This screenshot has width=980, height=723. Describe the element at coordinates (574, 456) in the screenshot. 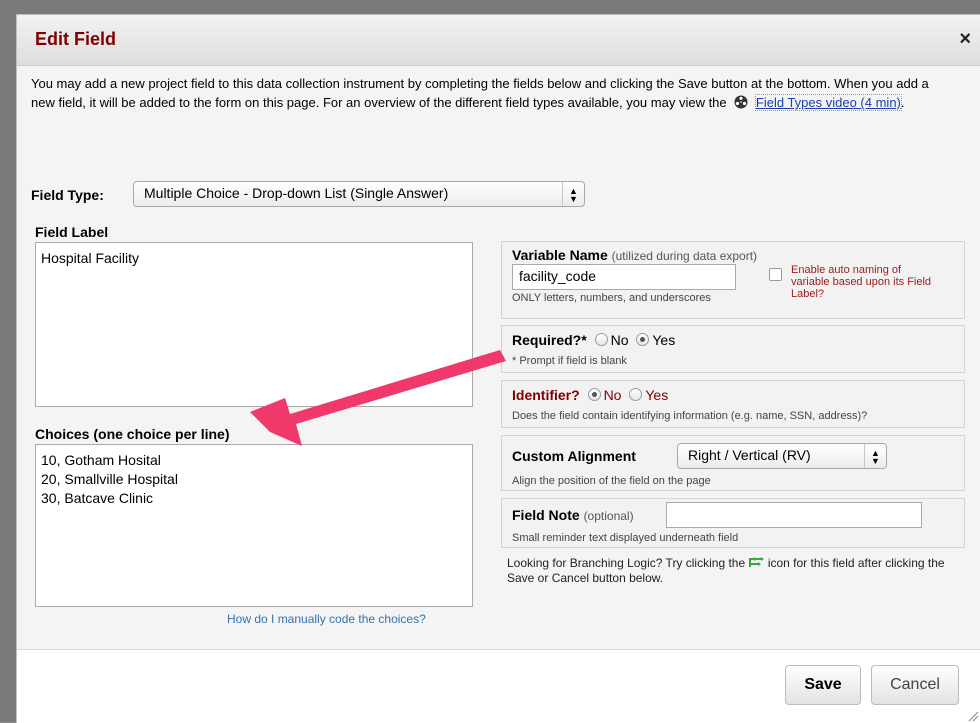

I see `custom-alignment-title: Custom Alignment` at that location.